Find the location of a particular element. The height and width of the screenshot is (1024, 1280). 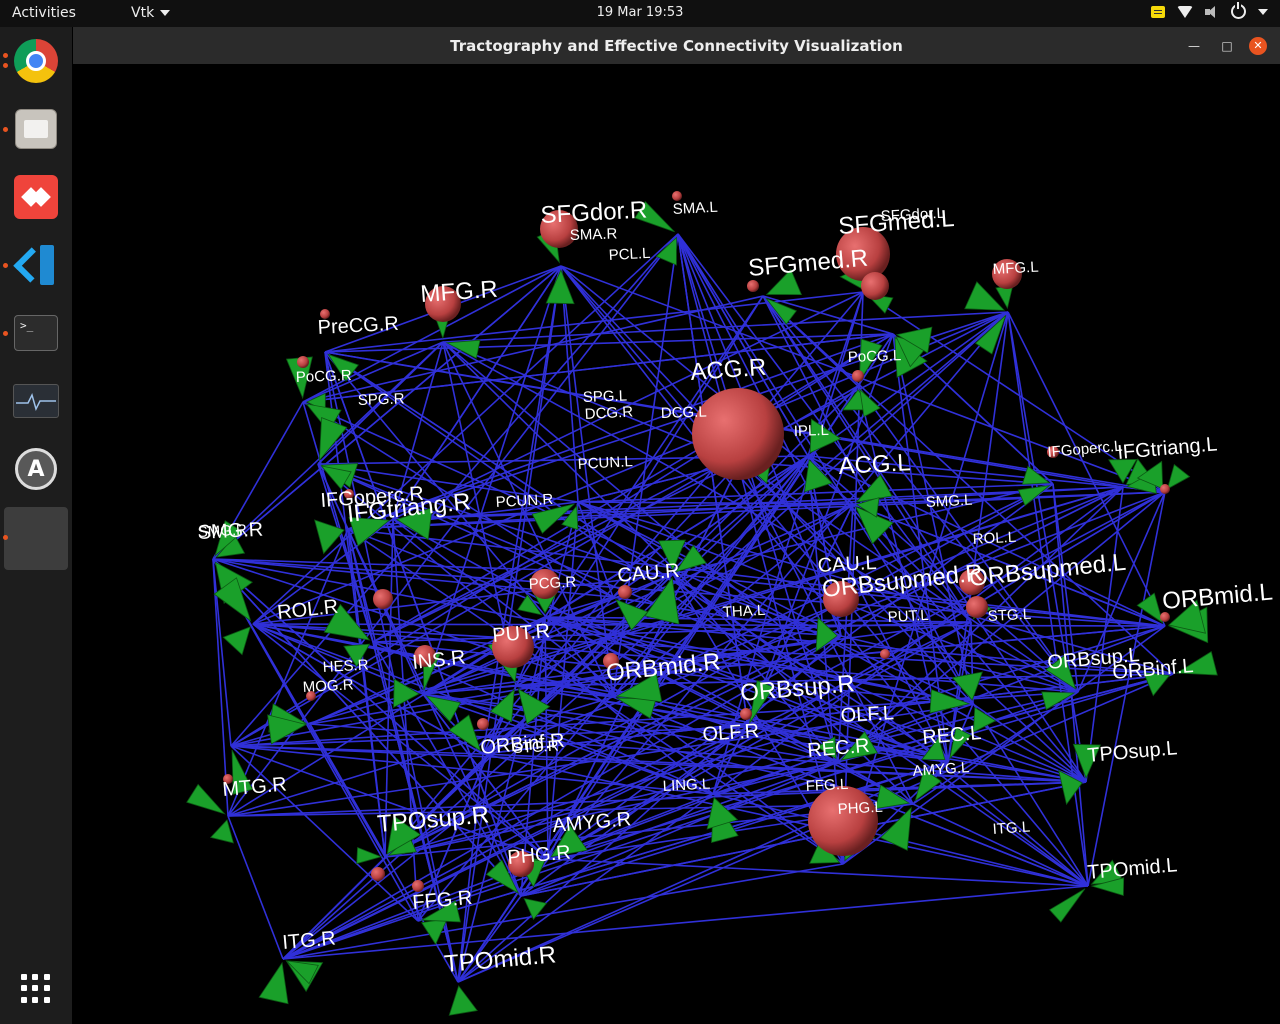

node-label: FFG.L is located at coordinates (826, 785).